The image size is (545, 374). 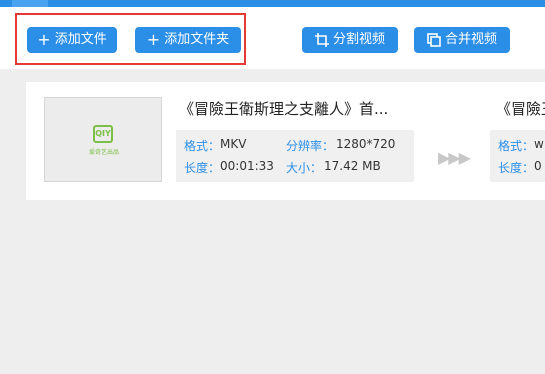 What do you see at coordinates (516, 168) in the screenshot?
I see `output-duration-label: 长度：` at bounding box center [516, 168].